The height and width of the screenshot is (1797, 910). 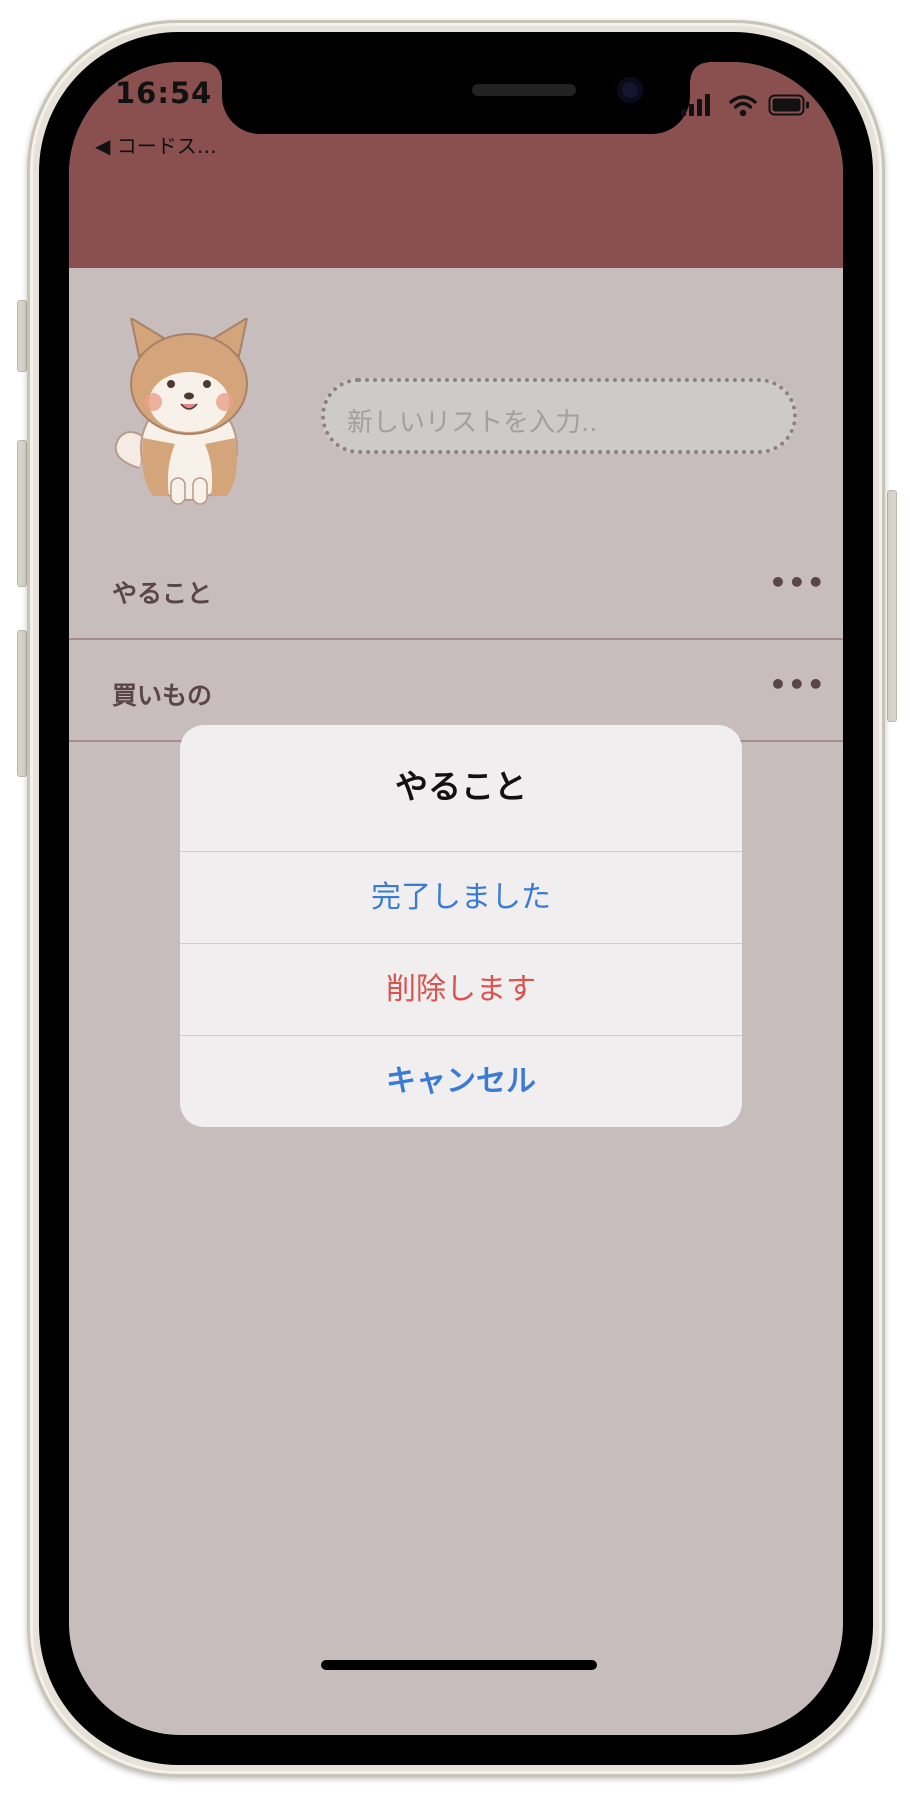 I want to click on volume-up-button, so click(x=22, y=513).